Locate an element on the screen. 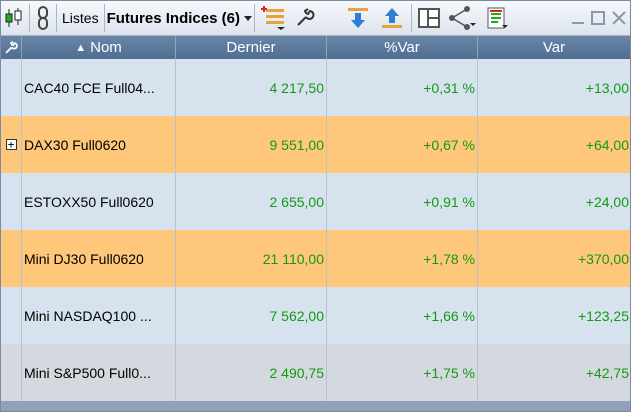  change: +13,00 is located at coordinates (607, 87).